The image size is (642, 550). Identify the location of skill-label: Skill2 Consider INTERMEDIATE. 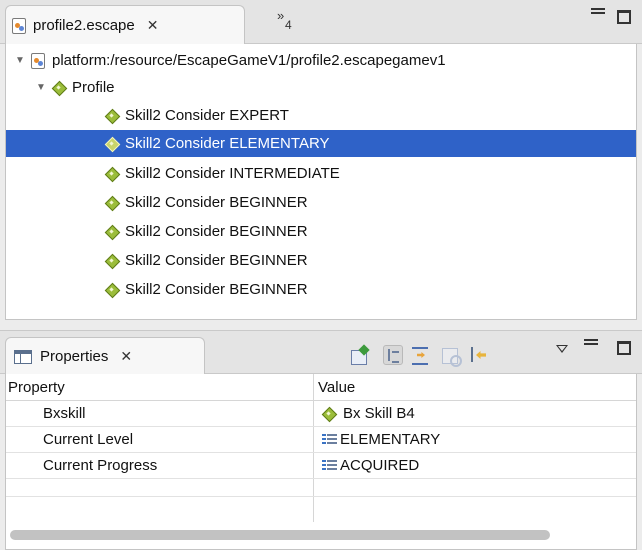
(232, 173).